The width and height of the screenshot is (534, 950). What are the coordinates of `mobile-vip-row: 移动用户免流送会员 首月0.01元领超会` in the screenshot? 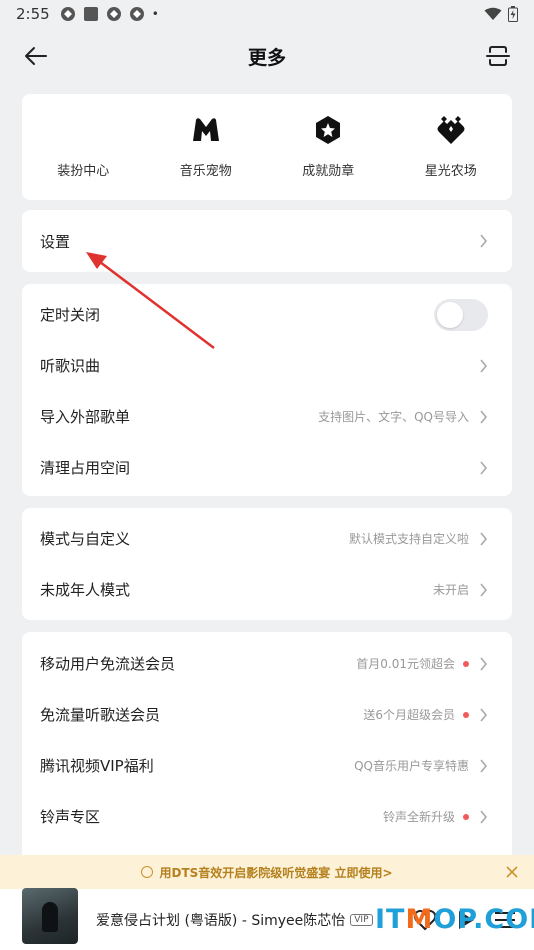 It's located at (267, 663).